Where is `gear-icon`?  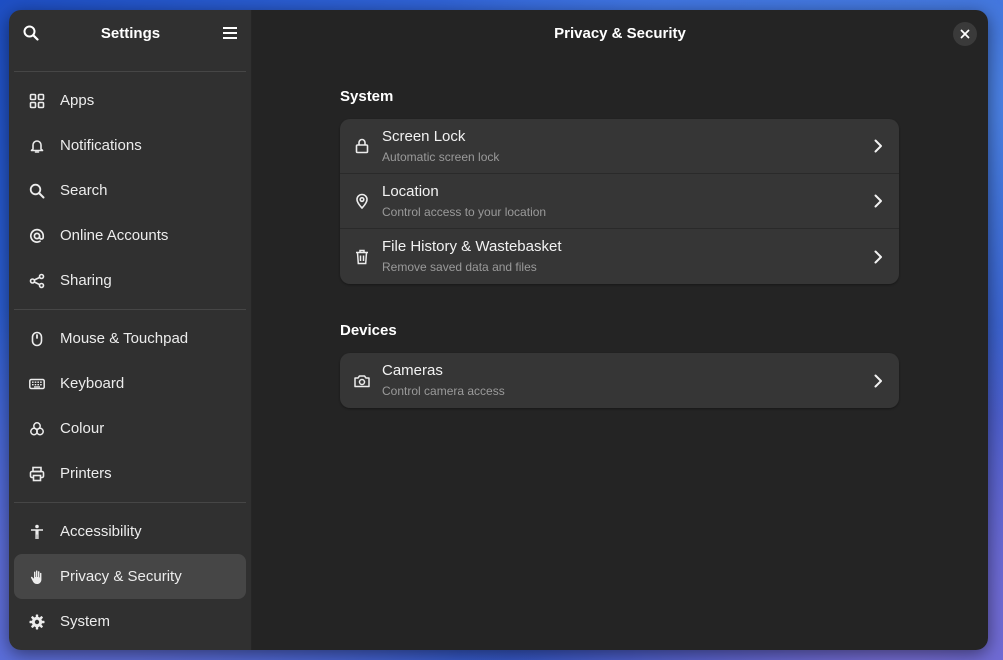 gear-icon is located at coordinates (37, 622).